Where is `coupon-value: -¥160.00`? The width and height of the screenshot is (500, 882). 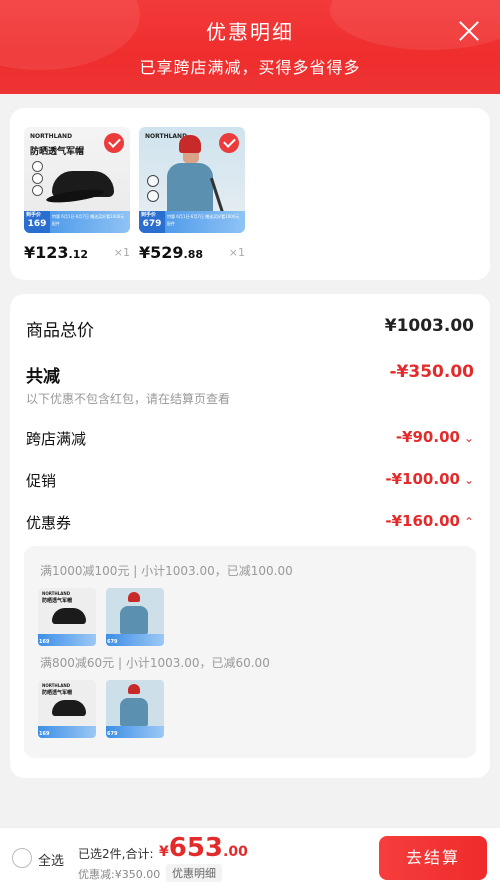 coupon-value: -¥160.00 is located at coordinates (422, 521).